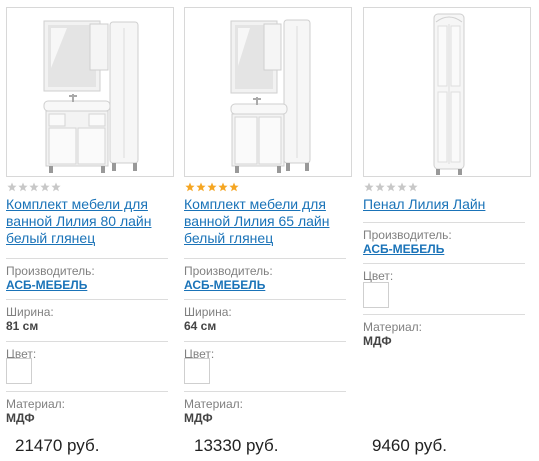 This screenshot has width=539, height=461. What do you see at coordinates (200, 326) in the screenshot?
I see `width-value: 64 см` at bounding box center [200, 326].